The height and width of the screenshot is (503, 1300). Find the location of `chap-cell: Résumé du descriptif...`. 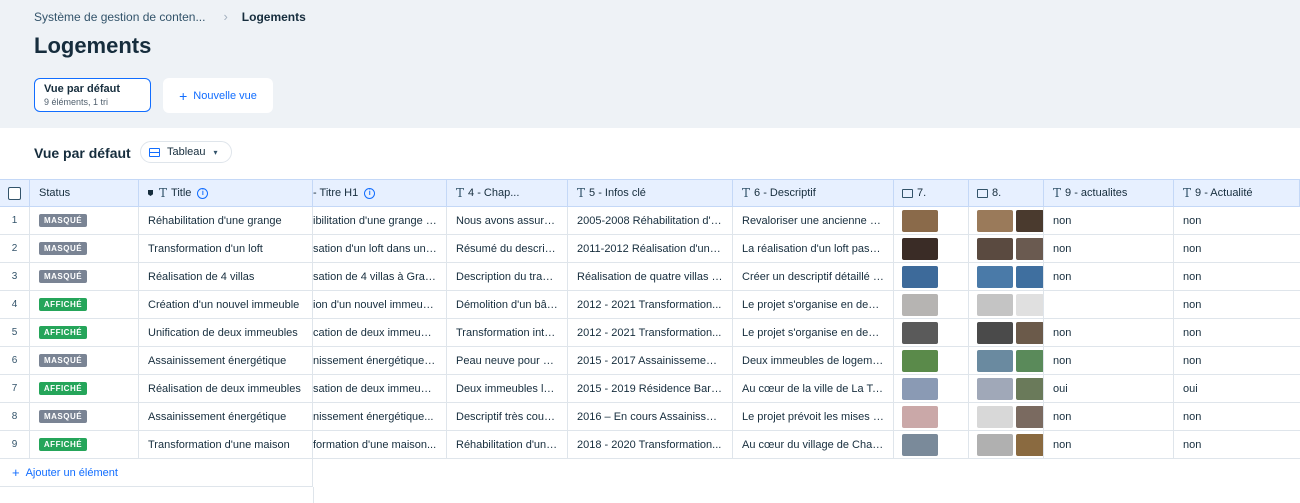

chap-cell: Résumé du descriptif... is located at coordinates (507, 248).